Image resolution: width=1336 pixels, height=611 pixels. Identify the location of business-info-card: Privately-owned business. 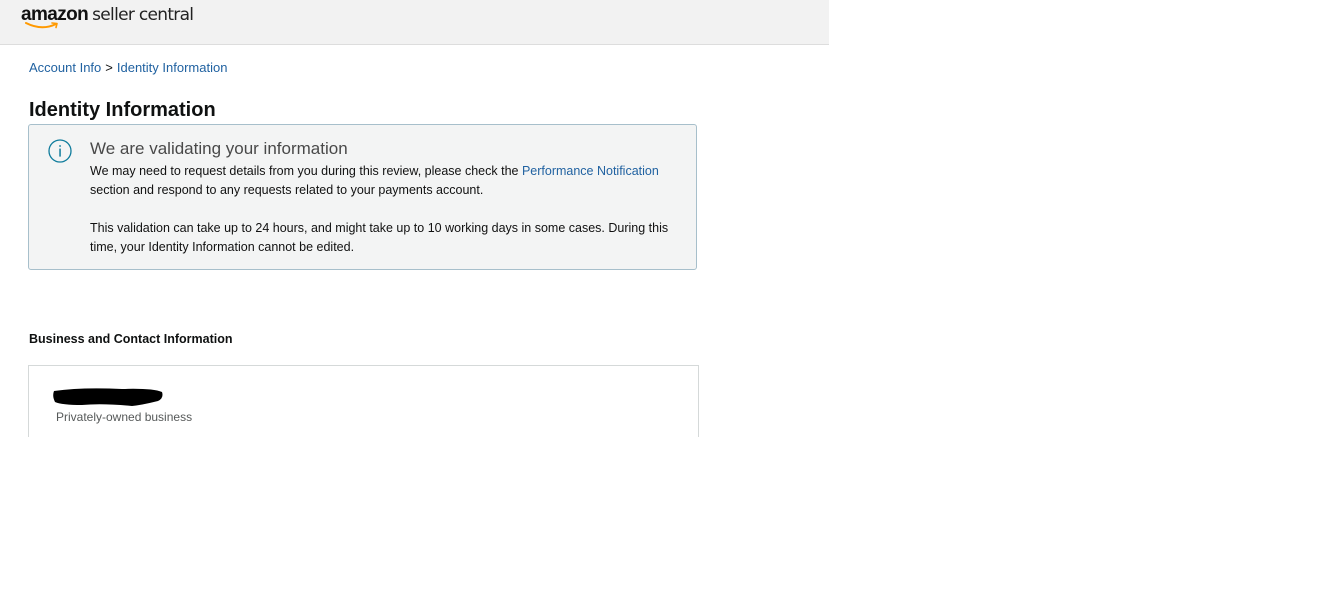
(363, 401).